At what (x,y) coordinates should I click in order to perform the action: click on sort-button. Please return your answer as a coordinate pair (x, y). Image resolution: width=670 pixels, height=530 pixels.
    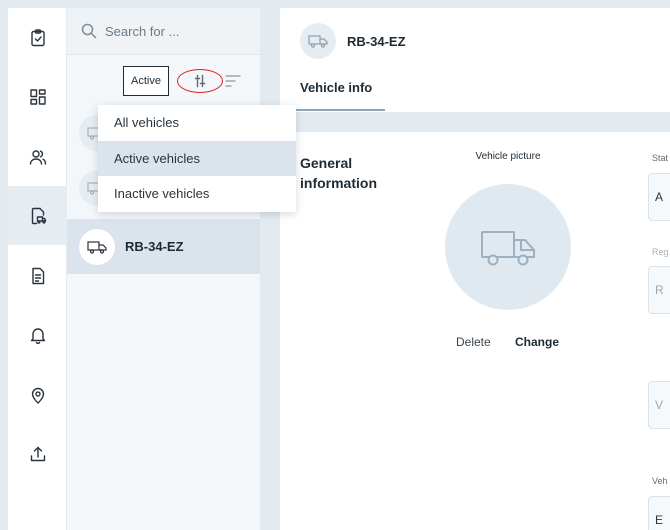
    Looking at the image, I should click on (233, 81).